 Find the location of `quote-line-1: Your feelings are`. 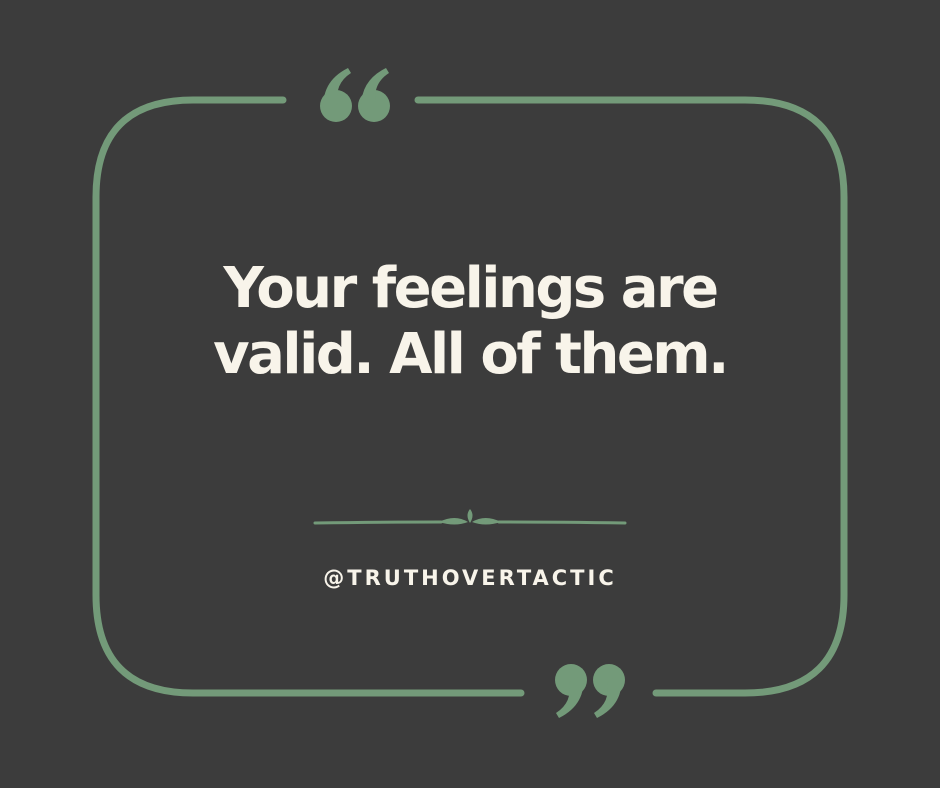

quote-line-1: Your feelings are is located at coordinates (471, 288).